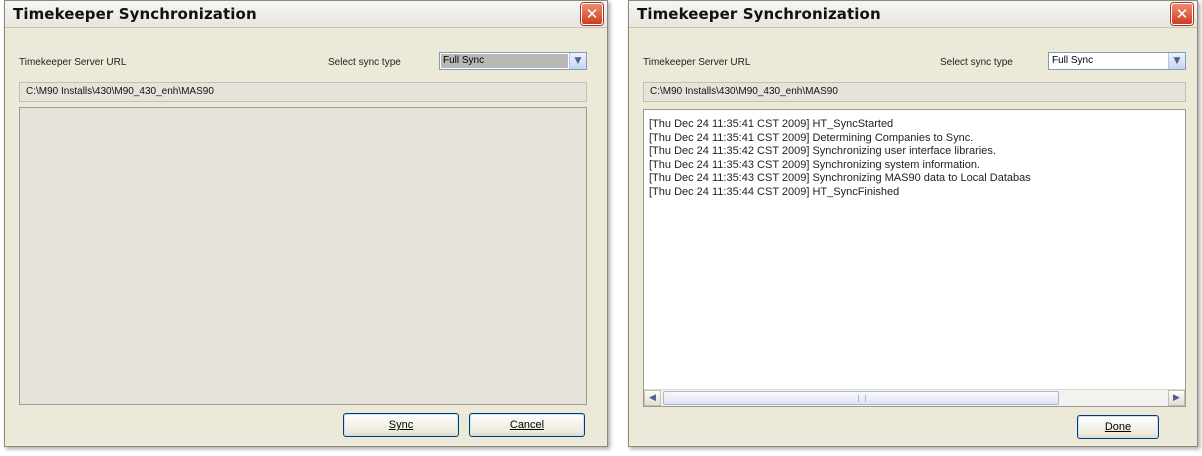  What do you see at coordinates (652, 398) in the screenshot?
I see `arrow-left-icon: ◀` at bounding box center [652, 398].